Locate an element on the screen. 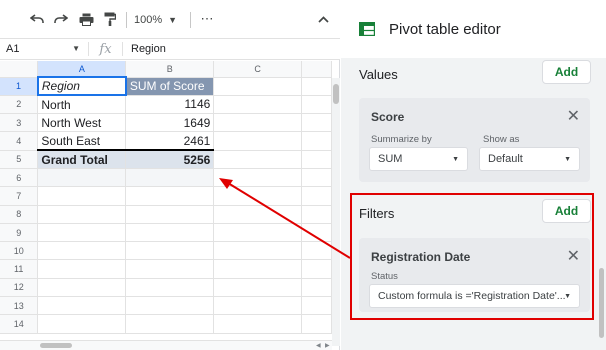 The width and height of the screenshot is (606, 350). pivot-row-value: 1649 is located at coordinates (170, 123).